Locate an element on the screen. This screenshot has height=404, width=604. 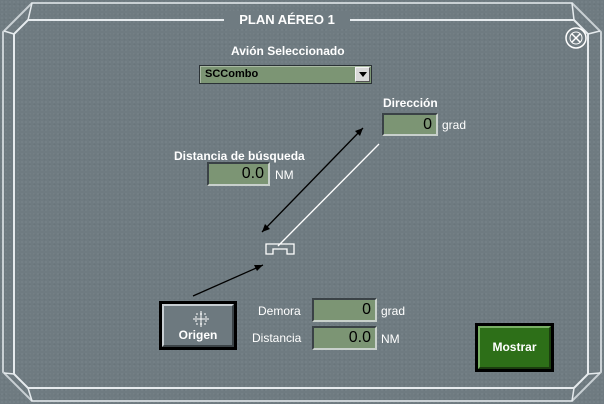
distance-label: Distancia is located at coordinates (277, 338).